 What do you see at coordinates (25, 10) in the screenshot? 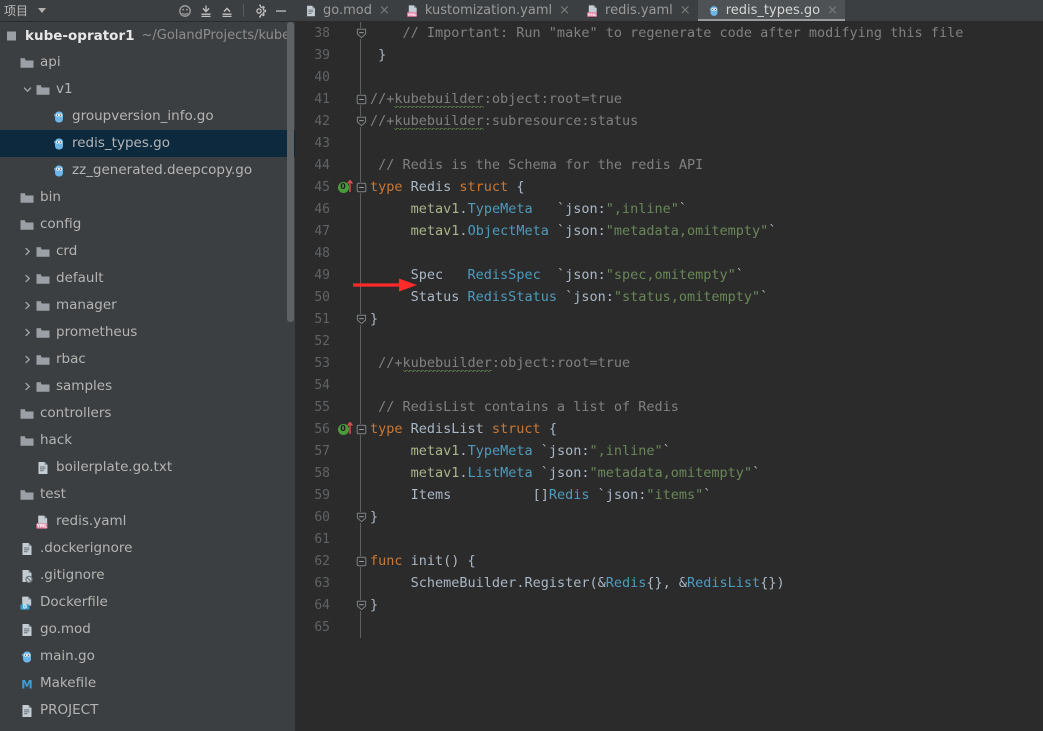
I see `project-panel-title: 项目` at bounding box center [25, 10].